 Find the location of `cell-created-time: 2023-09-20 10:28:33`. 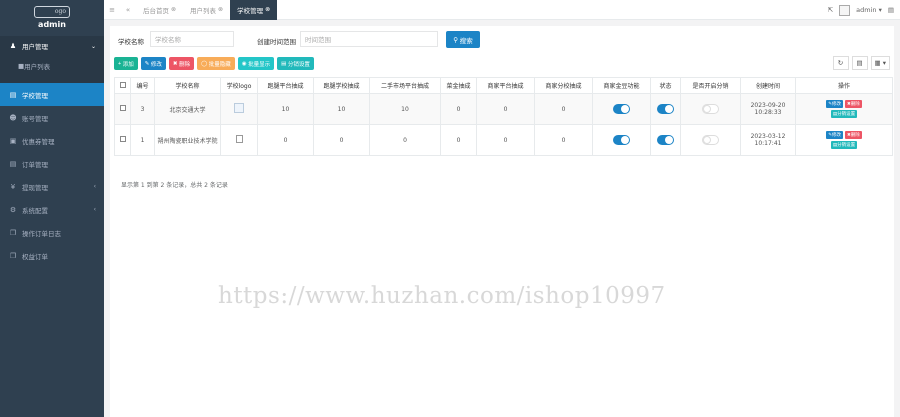

cell-created-time: 2023-09-20 10:28:33 is located at coordinates (768, 109).